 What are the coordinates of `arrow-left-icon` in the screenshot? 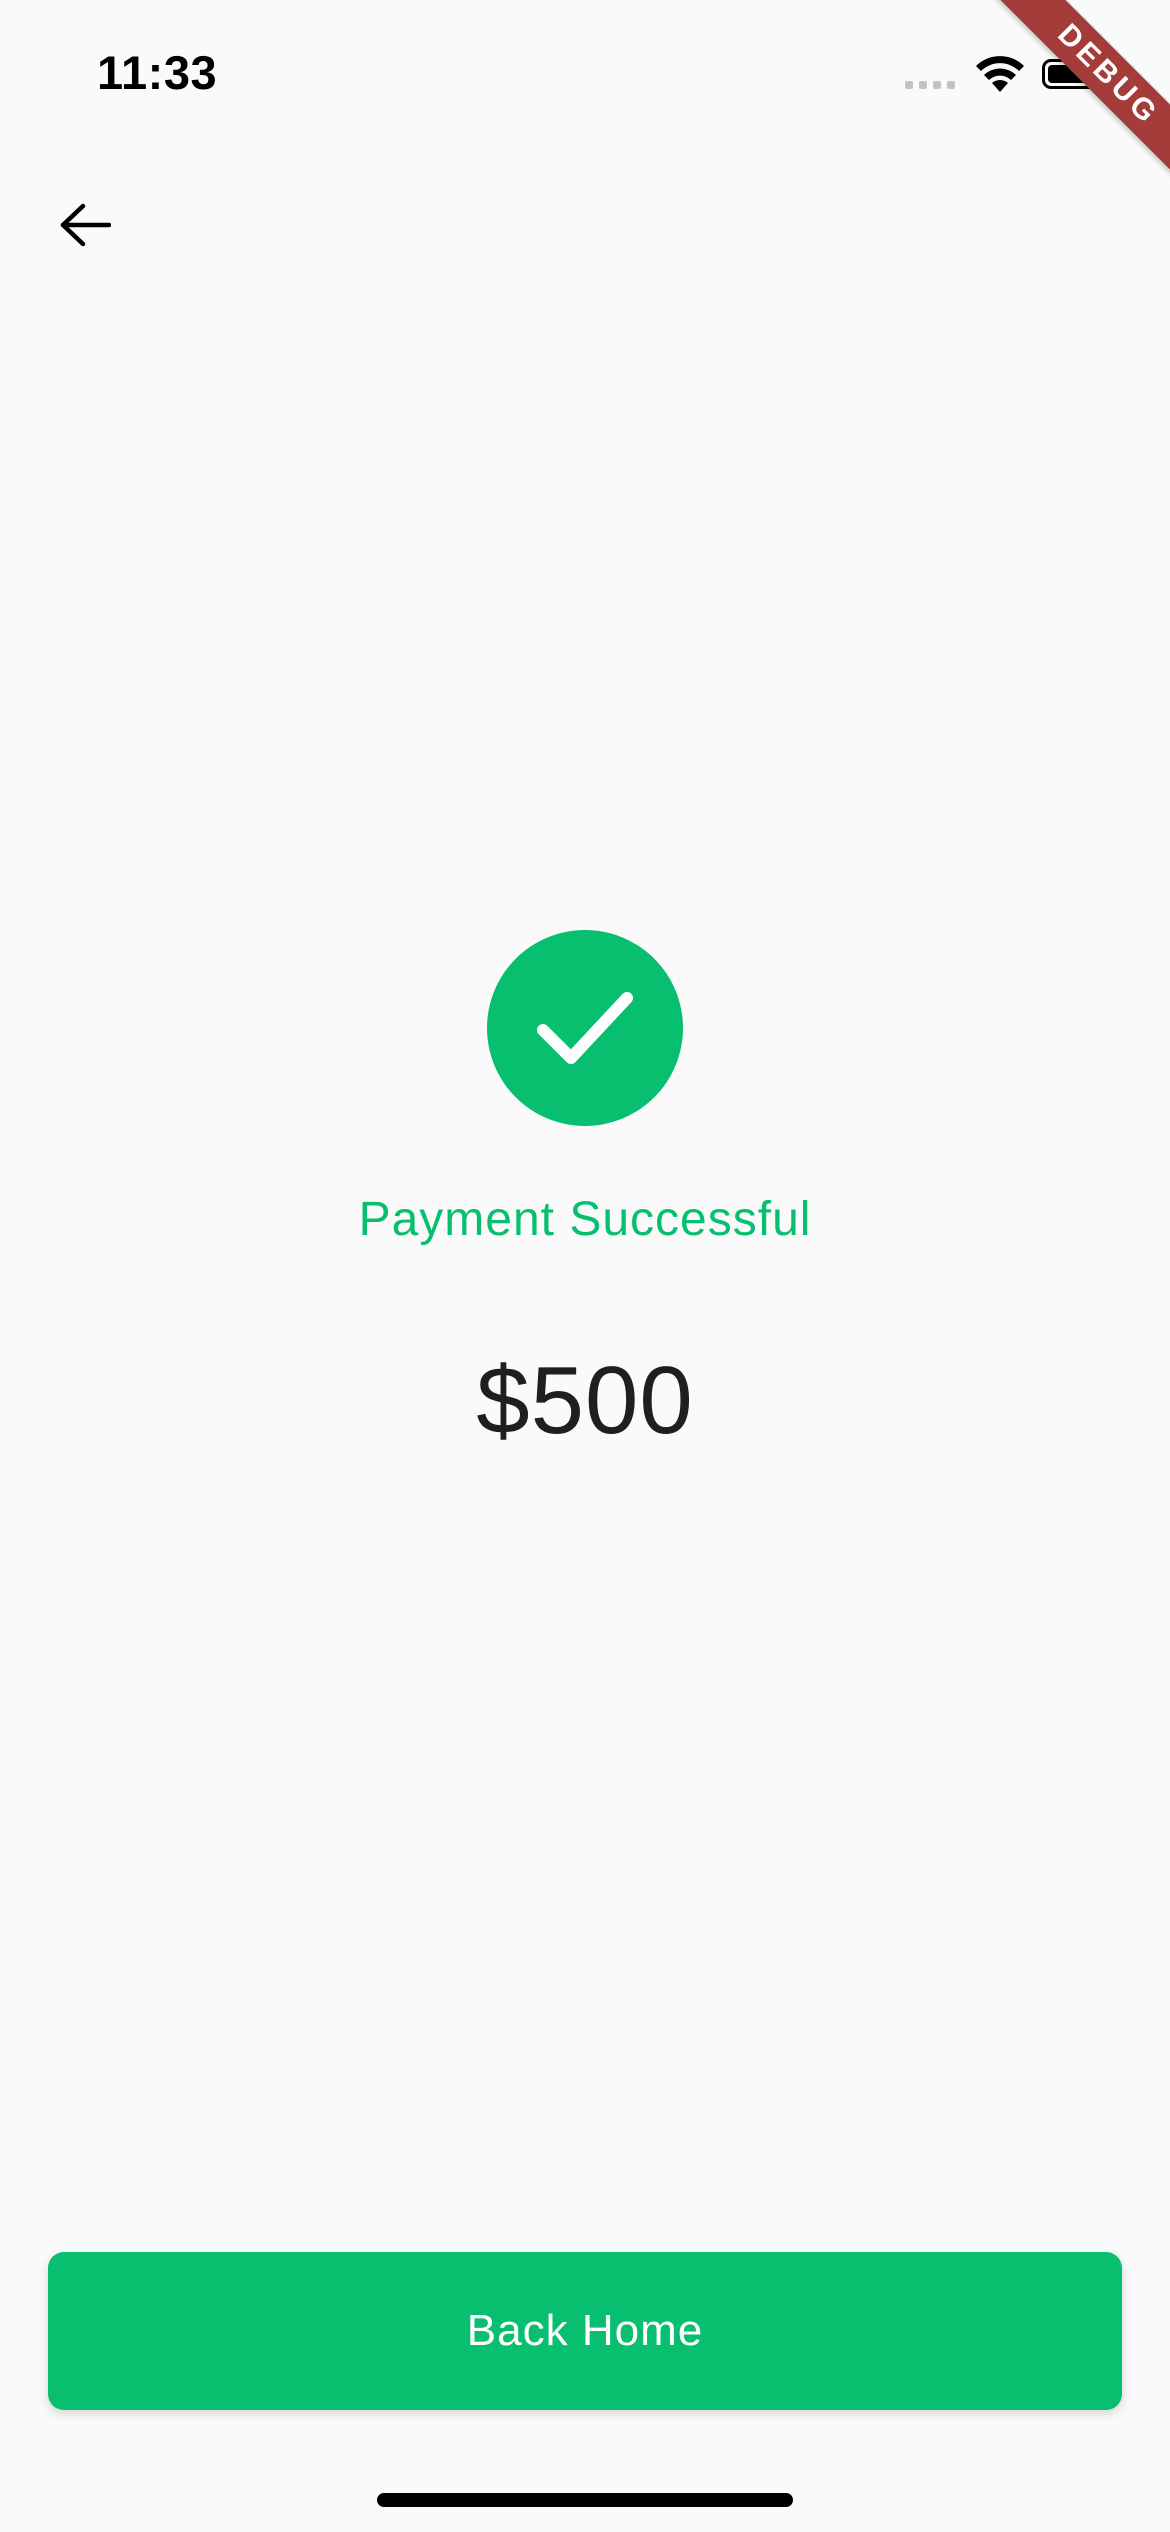 It's located at (85, 225).